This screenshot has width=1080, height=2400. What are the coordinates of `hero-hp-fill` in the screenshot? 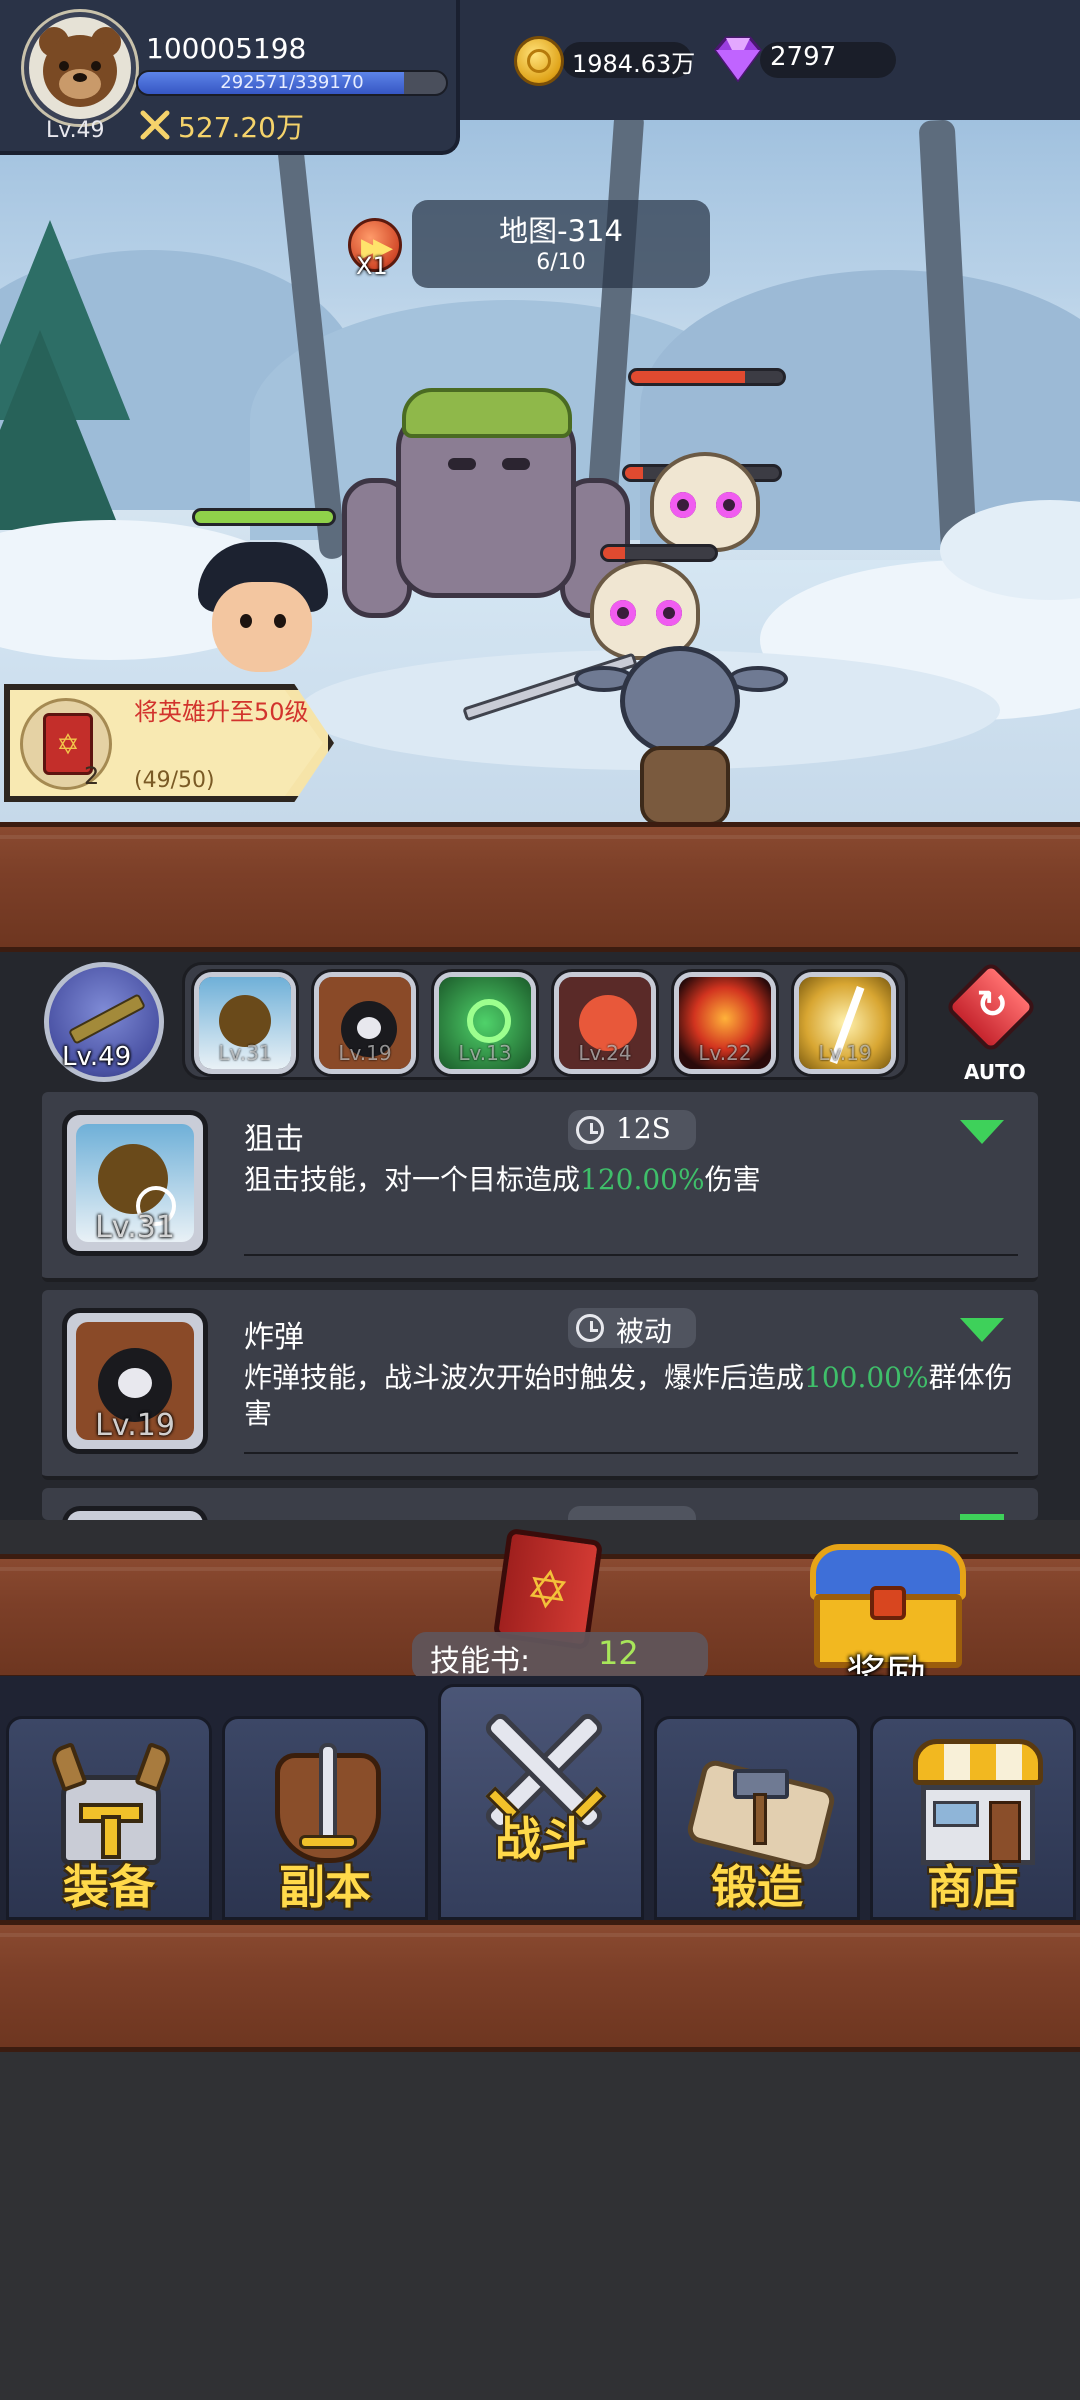 It's located at (264, 517).